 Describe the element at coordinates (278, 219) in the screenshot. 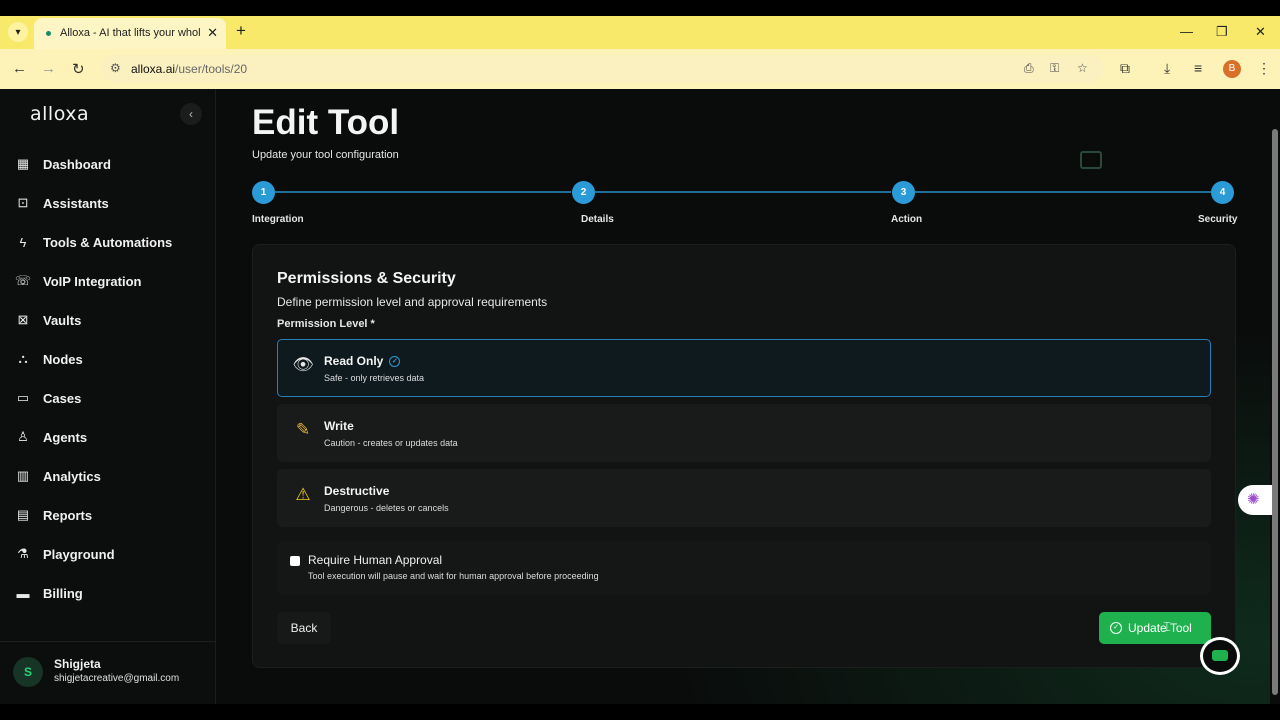

I see `step-1-label: Integration` at that location.